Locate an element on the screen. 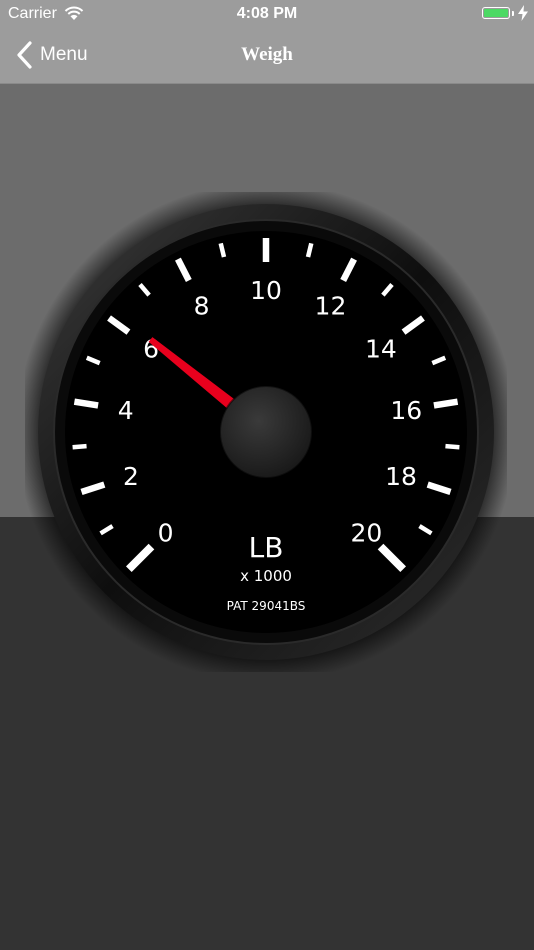  gauge-patent: PAT 29041BS is located at coordinates (266, 606).